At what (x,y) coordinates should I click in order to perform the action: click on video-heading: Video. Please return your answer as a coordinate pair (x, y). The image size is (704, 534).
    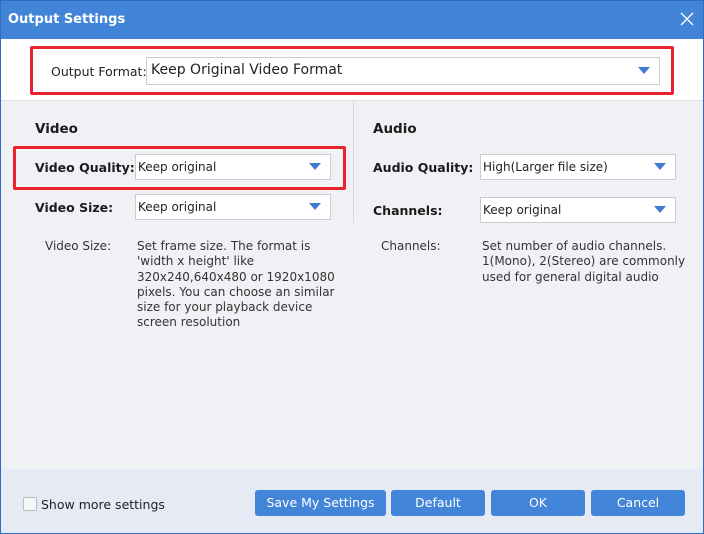
    Looking at the image, I should click on (56, 129).